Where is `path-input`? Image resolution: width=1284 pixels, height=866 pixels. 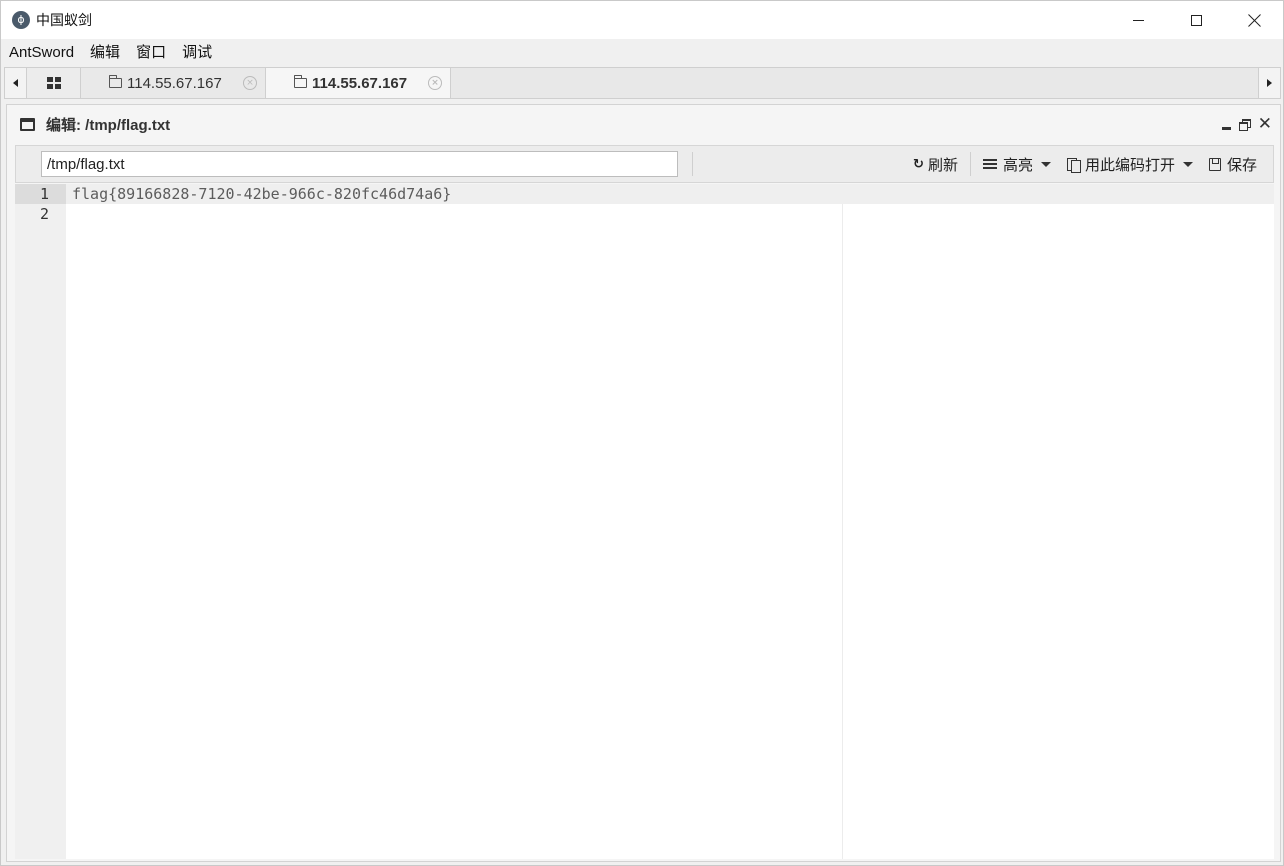
path-input is located at coordinates (359, 164).